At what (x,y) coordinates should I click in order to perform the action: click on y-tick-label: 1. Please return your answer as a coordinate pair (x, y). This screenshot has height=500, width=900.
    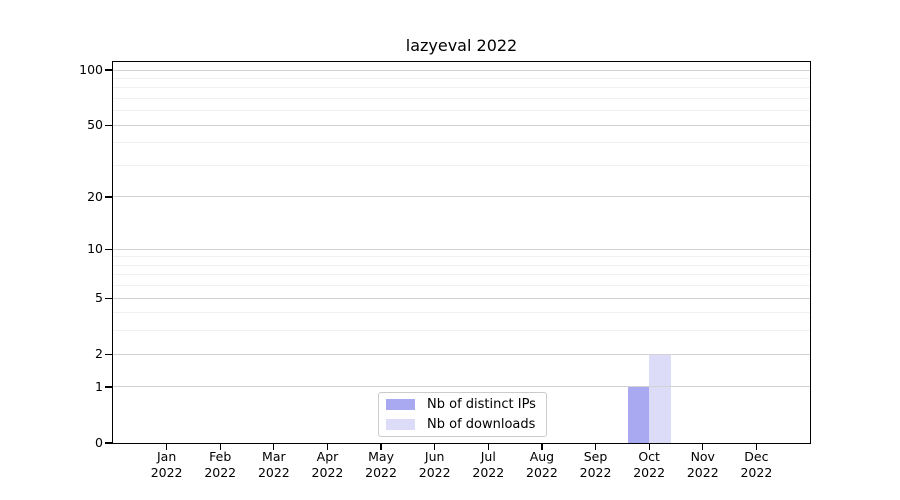
    Looking at the image, I should click on (99, 386).